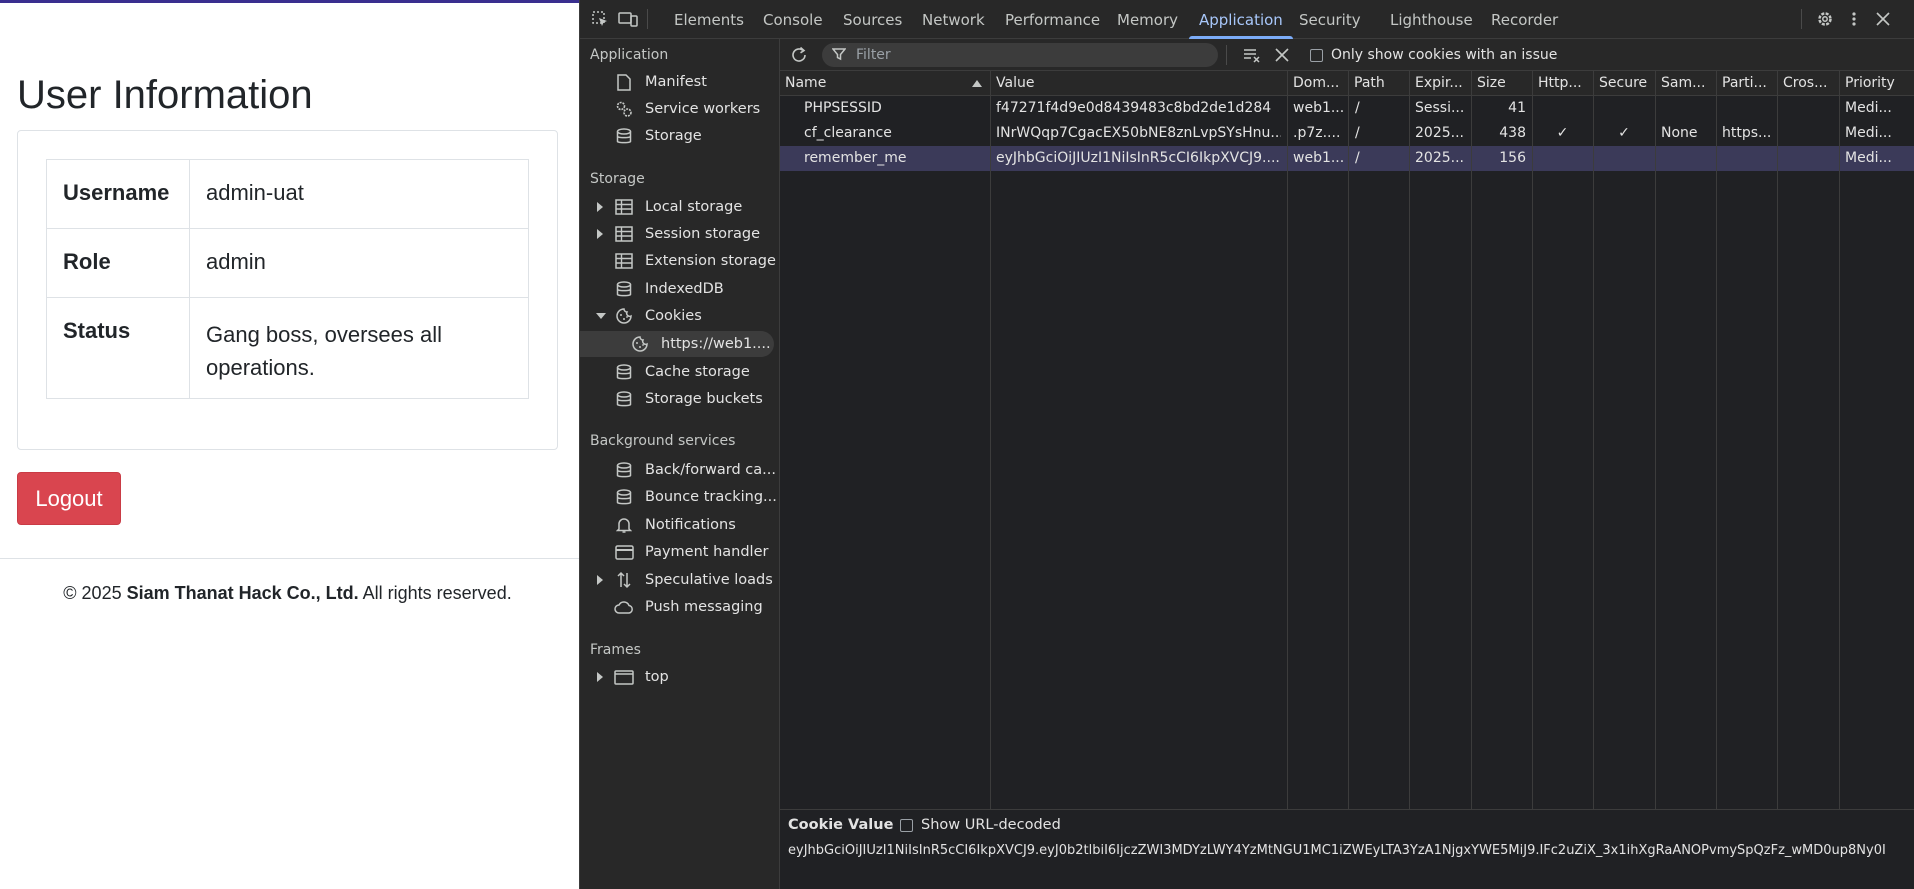 The height and width of the screenshot is (889, 1914). Describe the element at coordinates (678, 552) in the screenshot. I see `sidebar-item-payment-handler: Payment handler` at that location.